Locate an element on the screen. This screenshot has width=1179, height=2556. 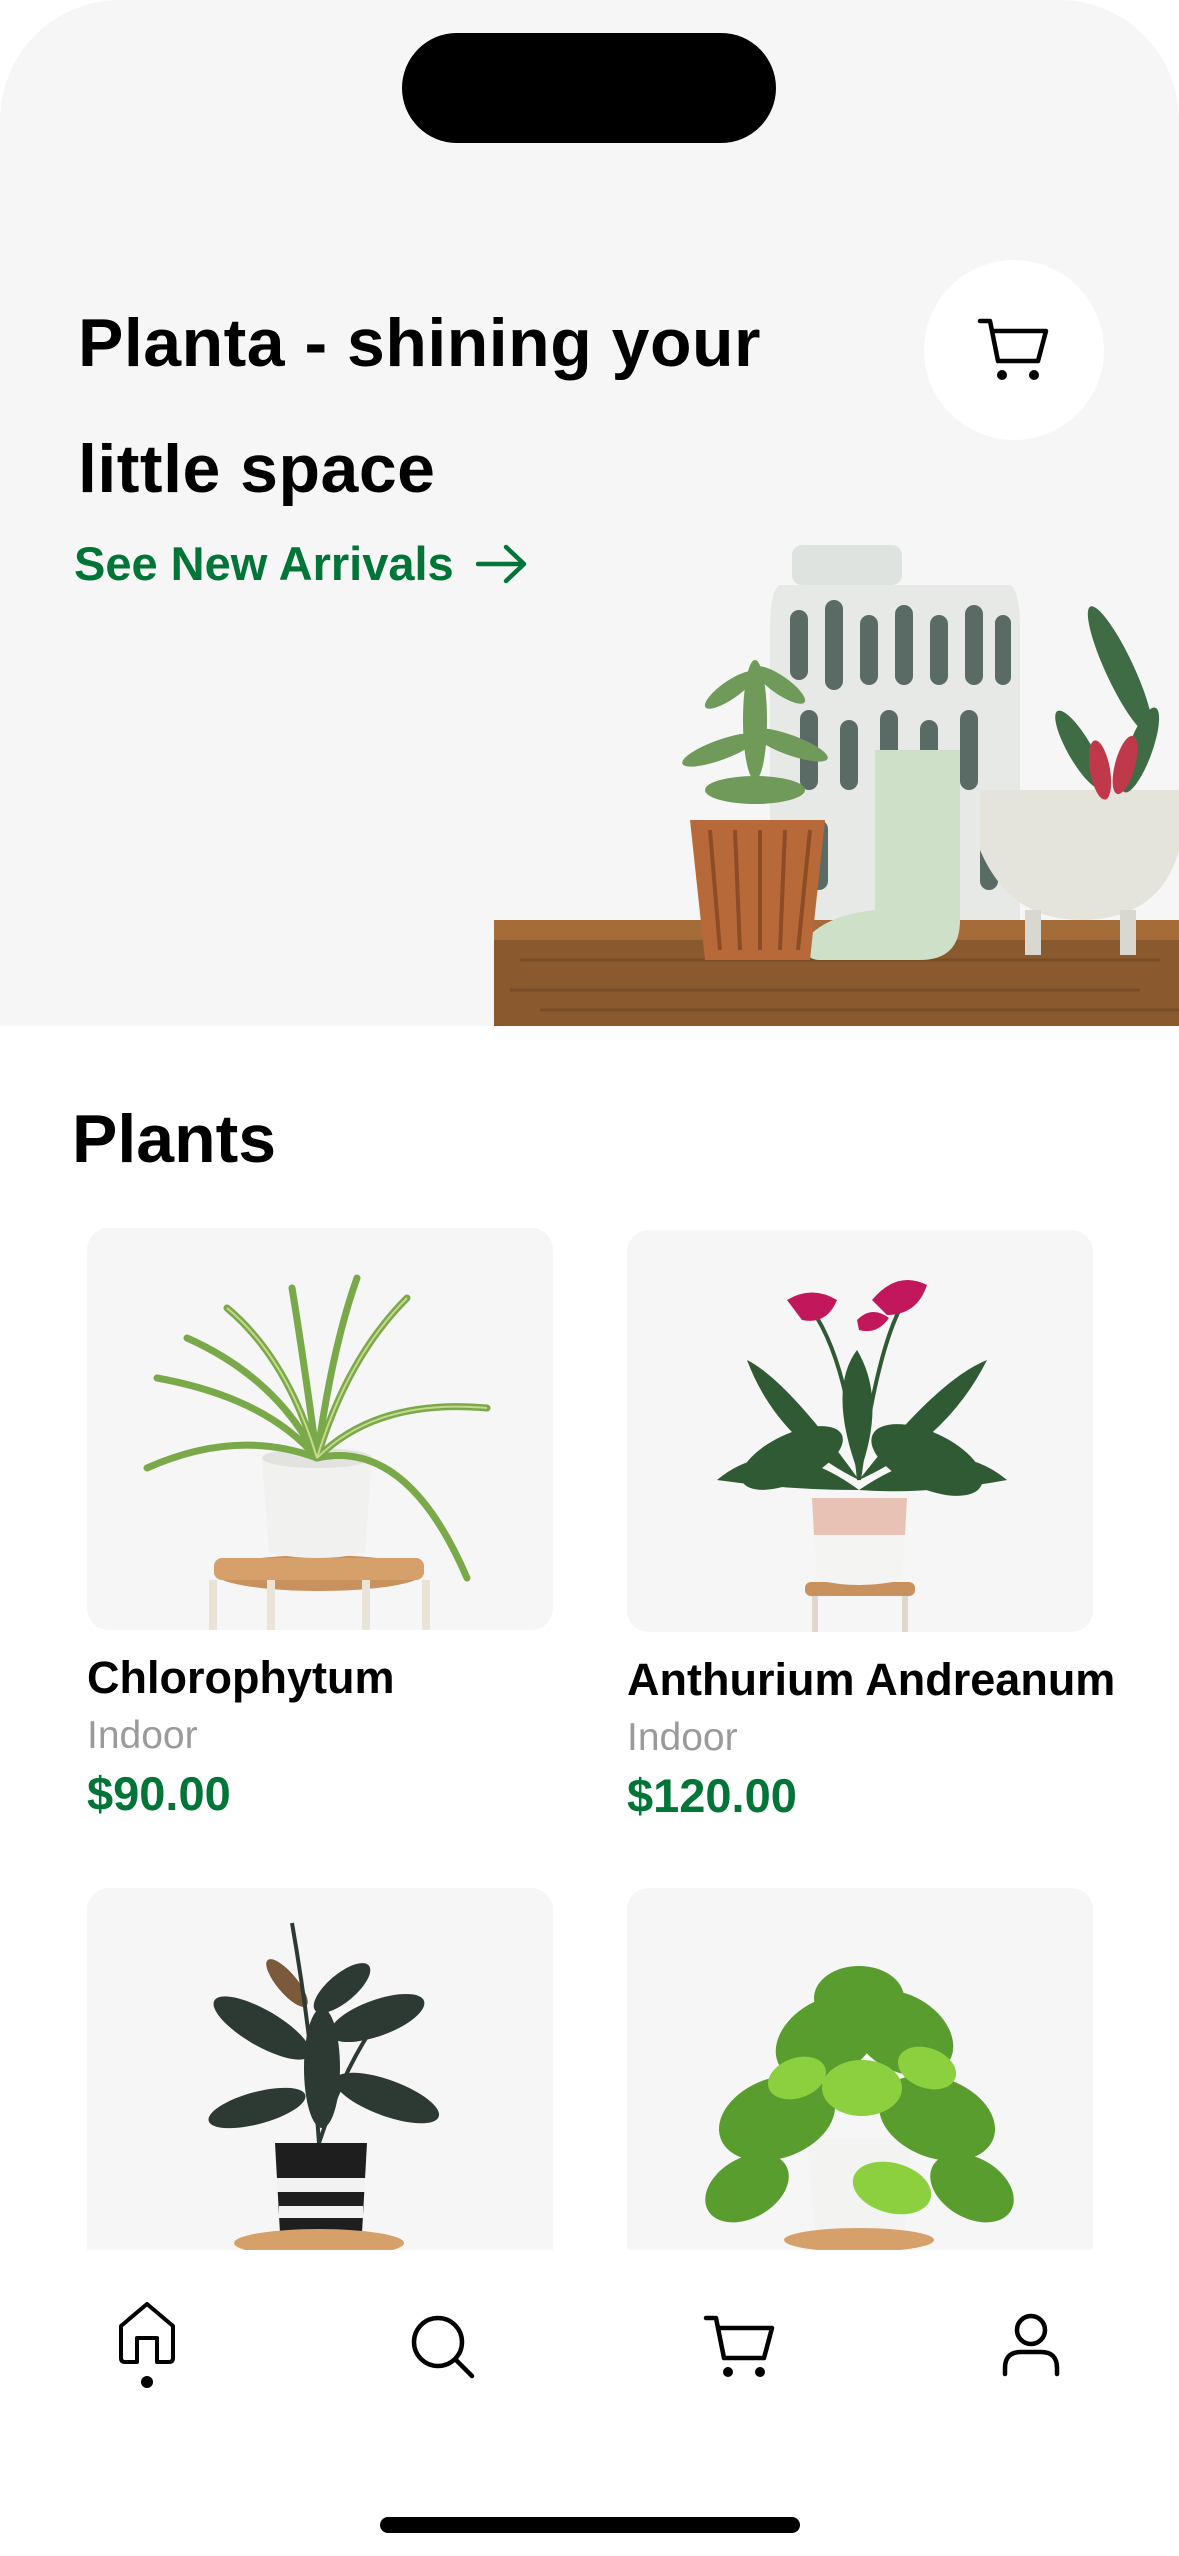
hero-plant-illustration is located at coordinates (836, 785).